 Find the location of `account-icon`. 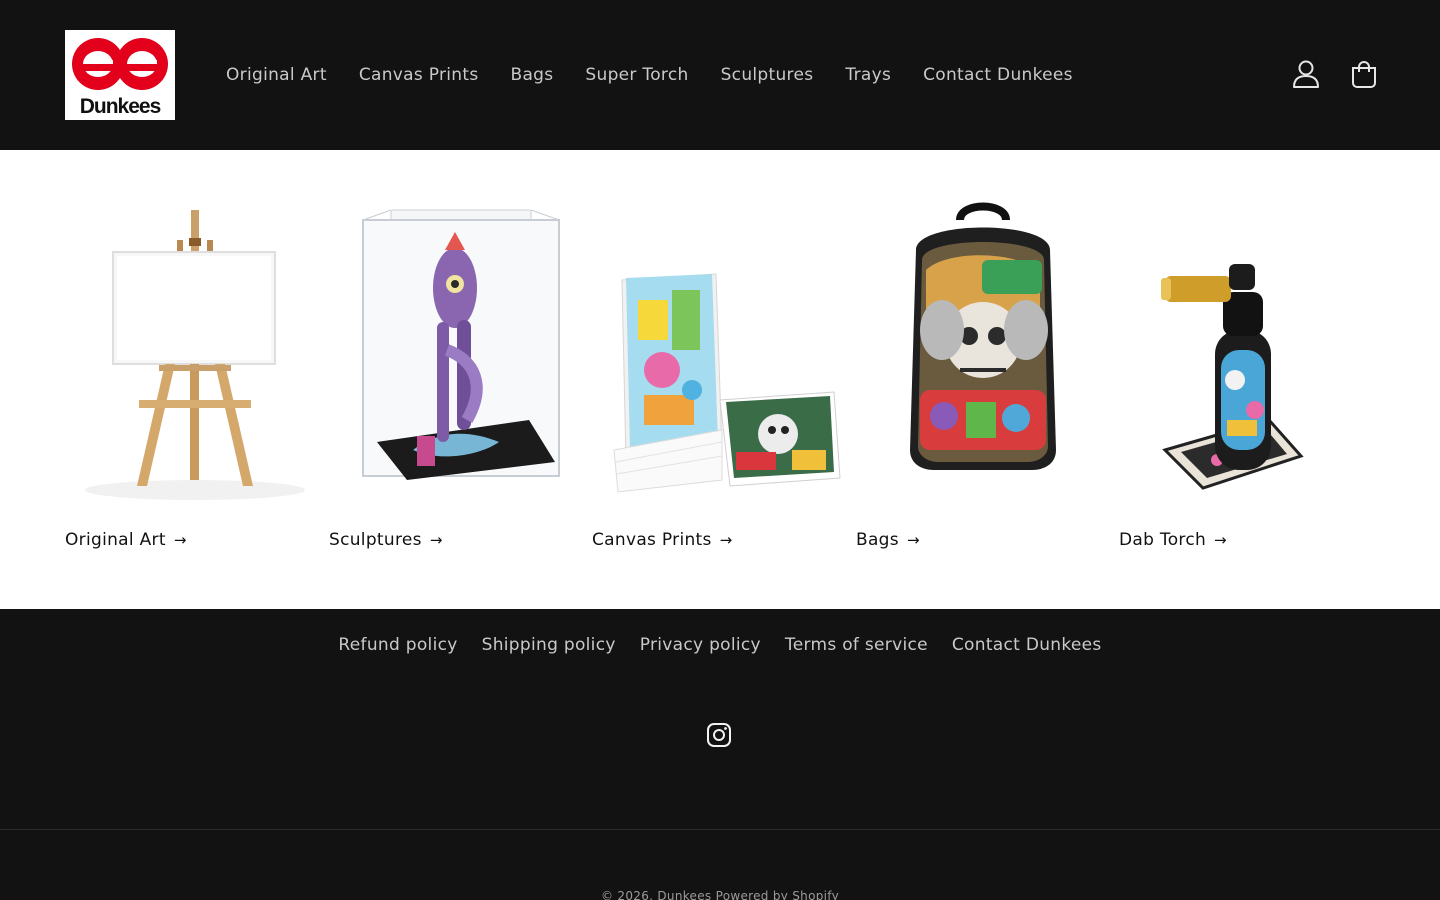

account-icon is located at coordinates (1306, 74).